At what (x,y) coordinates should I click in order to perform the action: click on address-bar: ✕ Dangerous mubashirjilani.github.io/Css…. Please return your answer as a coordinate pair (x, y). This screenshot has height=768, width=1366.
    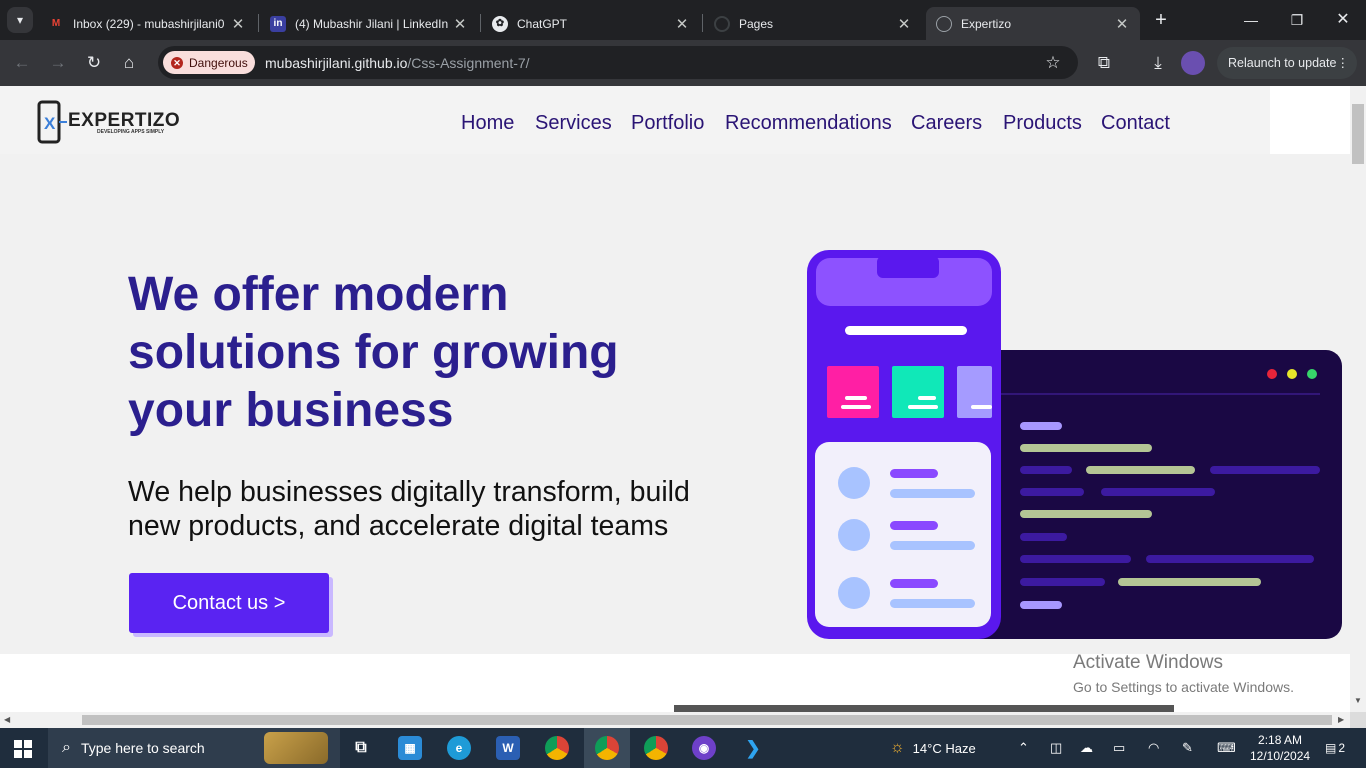
    Looking at the image, I should click on (618, 62).